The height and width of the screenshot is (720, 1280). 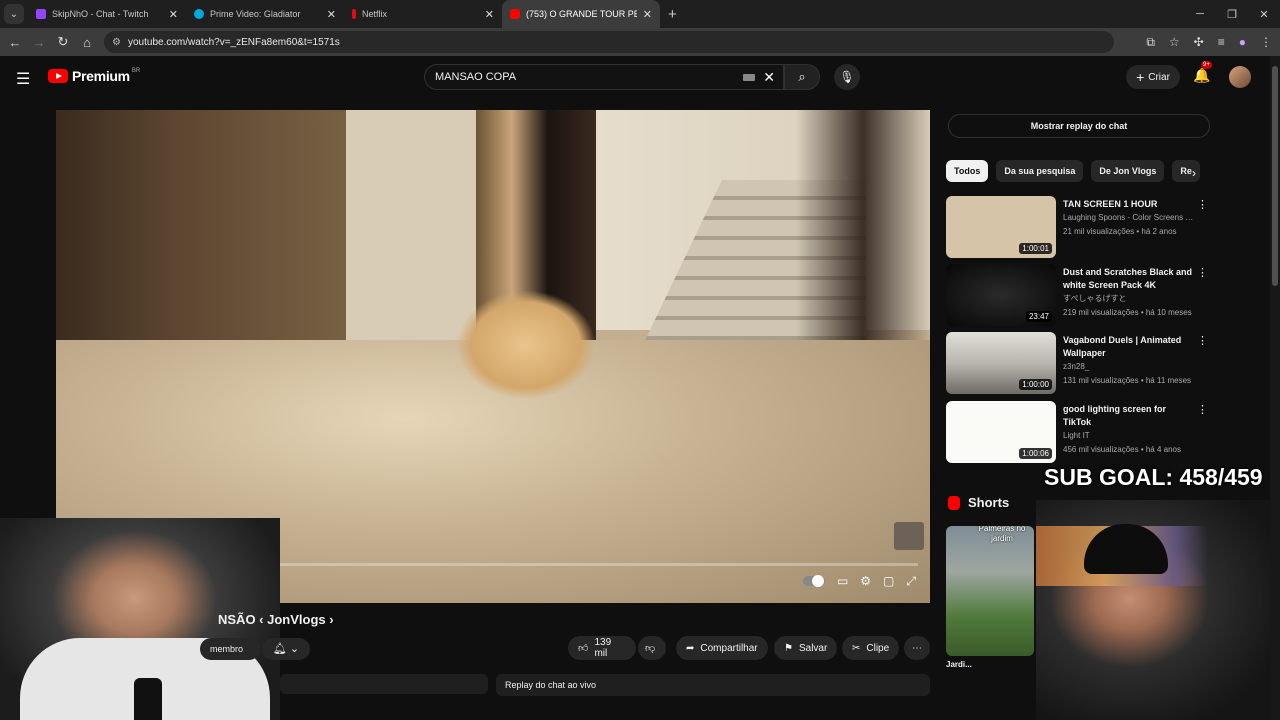 I want to click on rec-title: Vagabond Duels | Animated Wallpaper, so click(x=1129, y=347).